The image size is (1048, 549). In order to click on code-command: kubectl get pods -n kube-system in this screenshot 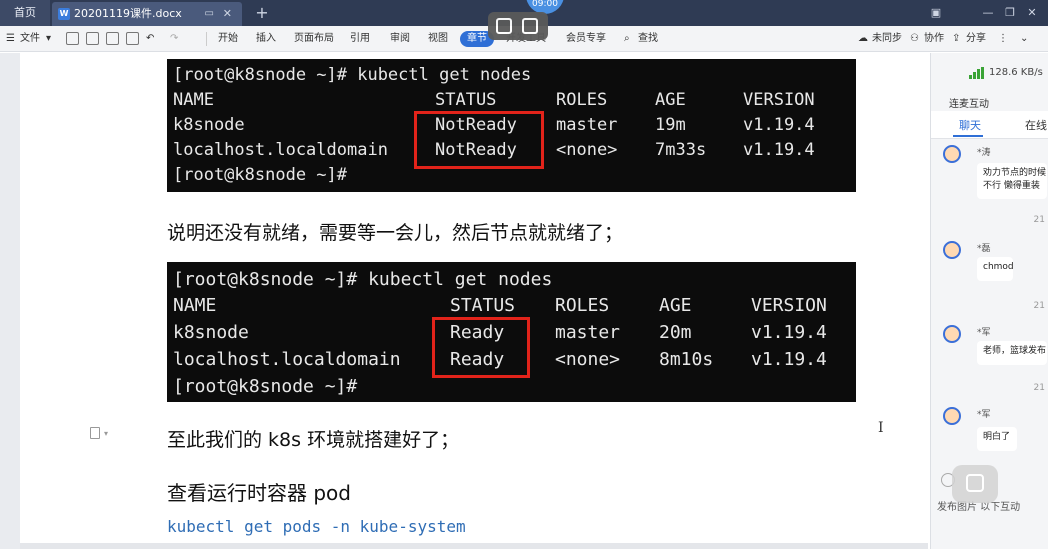, I will do `click(316, 526)`.